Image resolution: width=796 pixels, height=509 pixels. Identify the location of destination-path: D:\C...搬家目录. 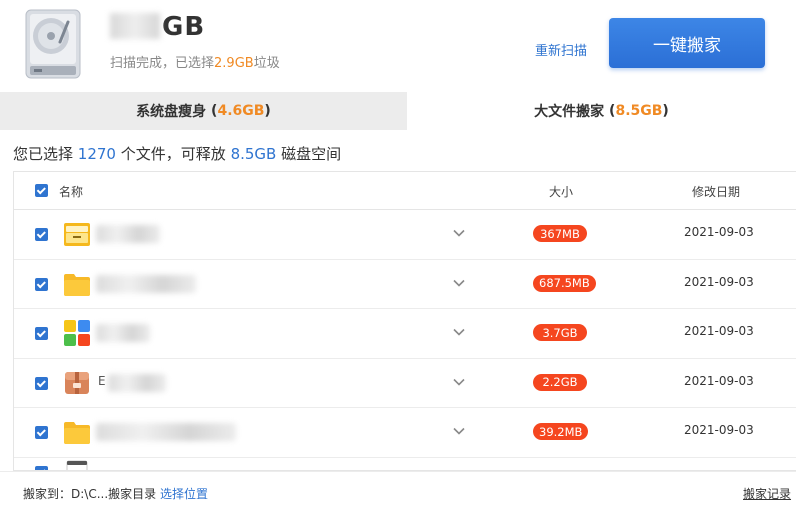
(114, 494).